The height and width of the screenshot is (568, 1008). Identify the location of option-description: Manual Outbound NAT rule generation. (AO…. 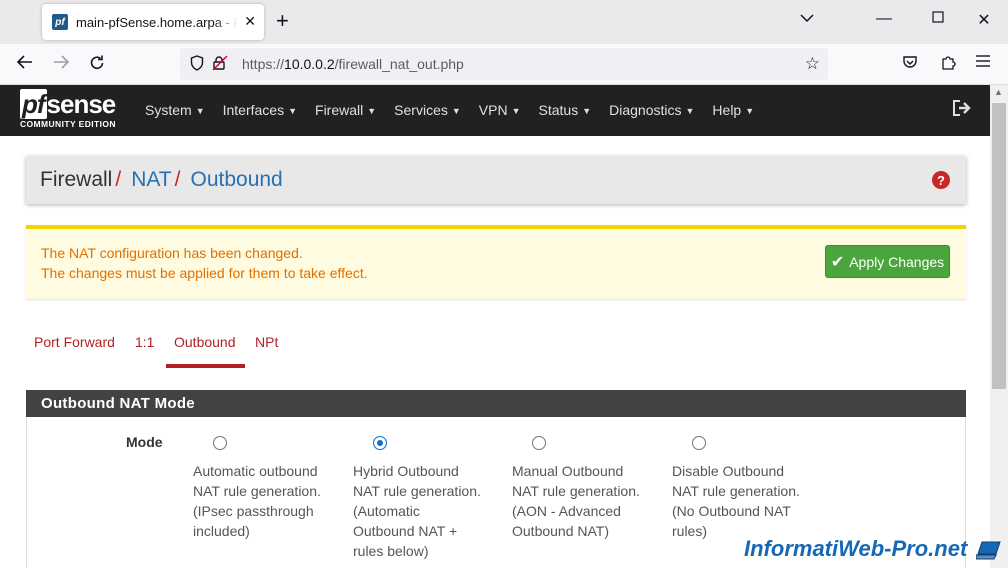
(576, 501).